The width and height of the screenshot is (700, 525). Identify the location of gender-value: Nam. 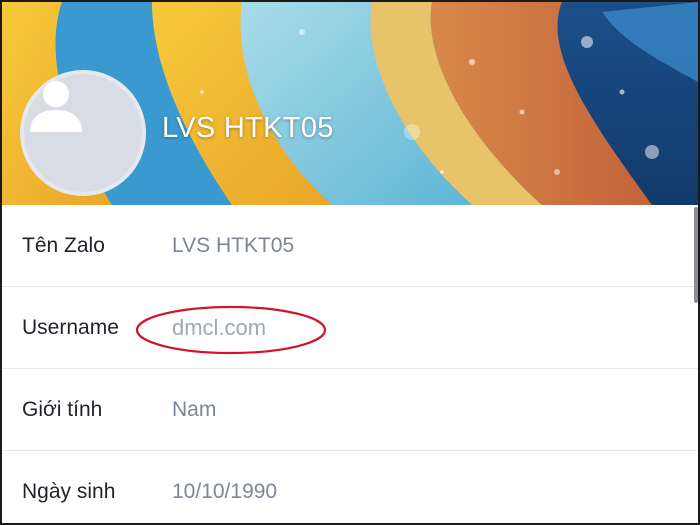
(194, 409).